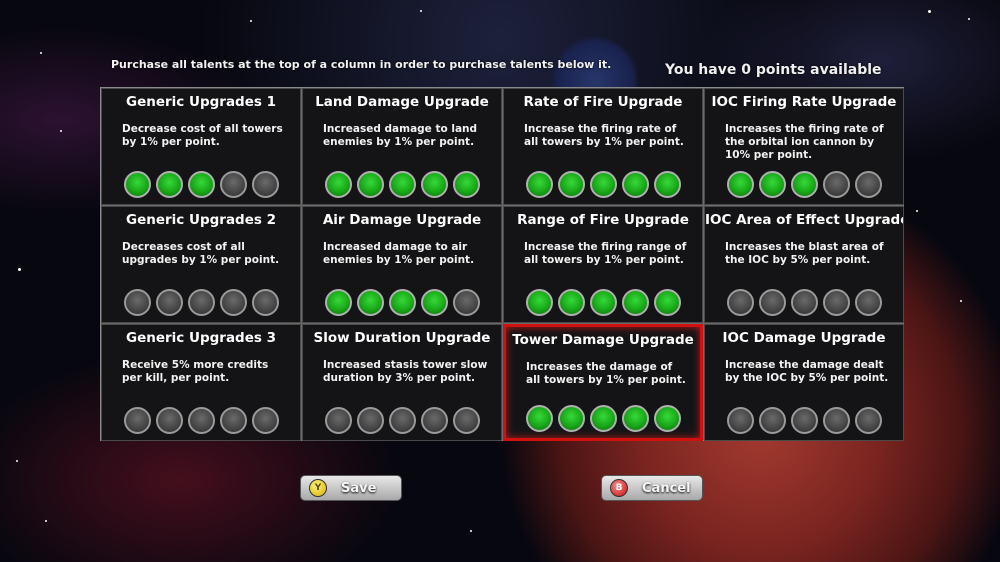 This screenshot has height=562, width=1000. I want to click on save-button: Y Save, so click(351, 488).